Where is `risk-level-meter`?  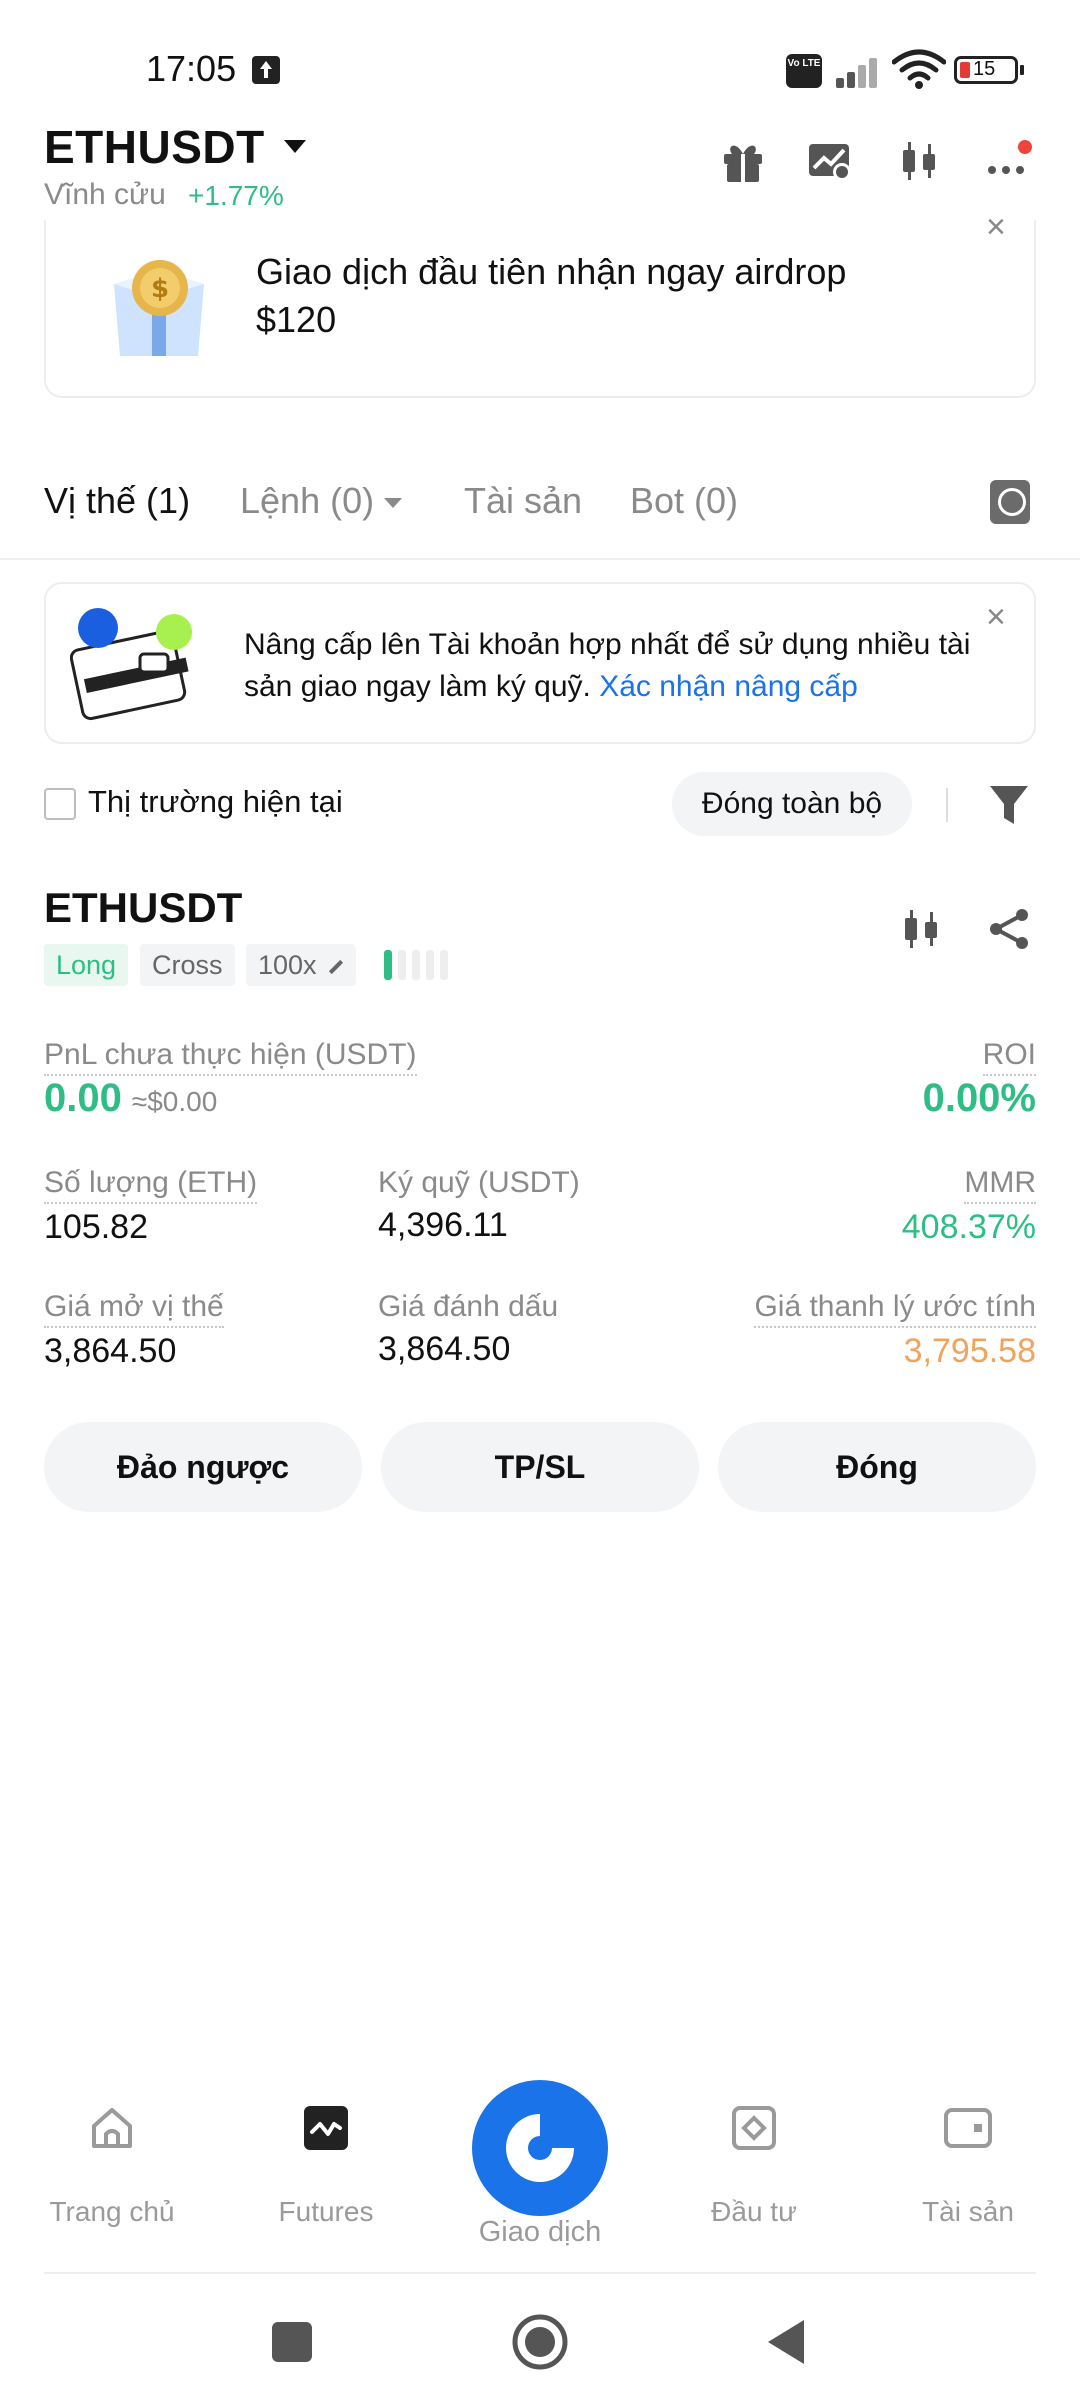
risk-level-meter is located at coordinates (424, 965).